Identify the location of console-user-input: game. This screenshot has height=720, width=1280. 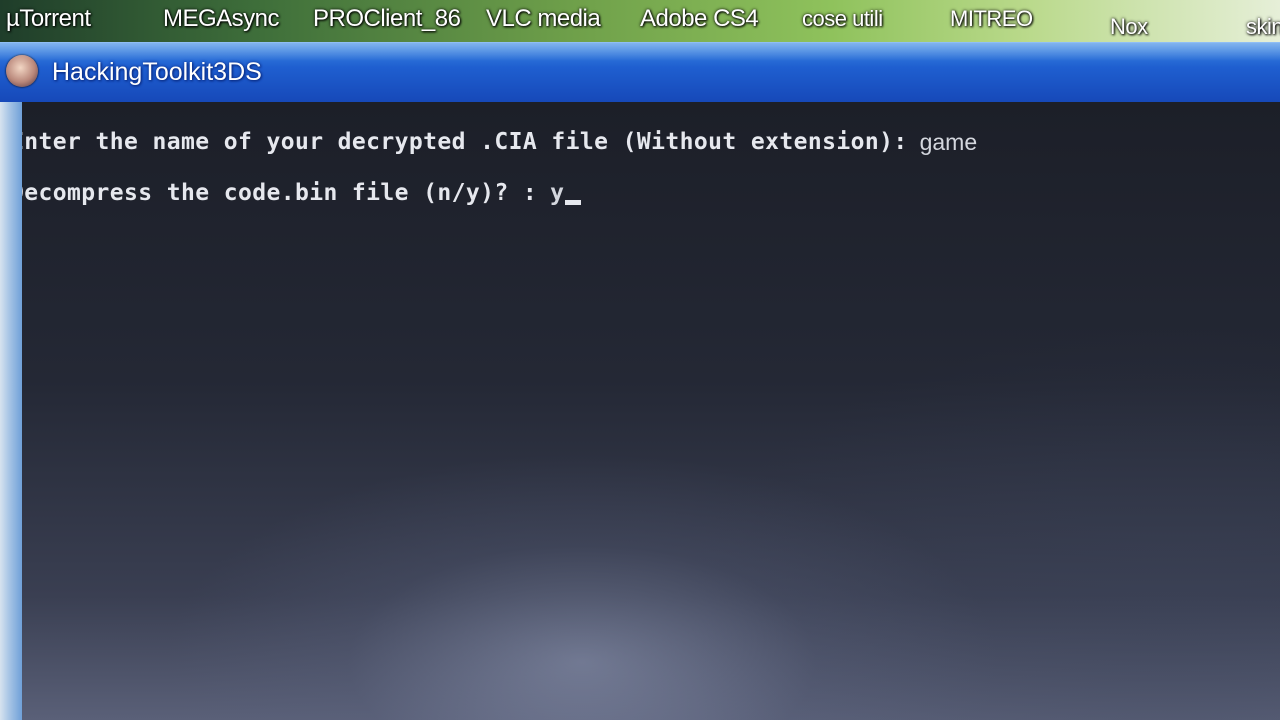
(948, 141).